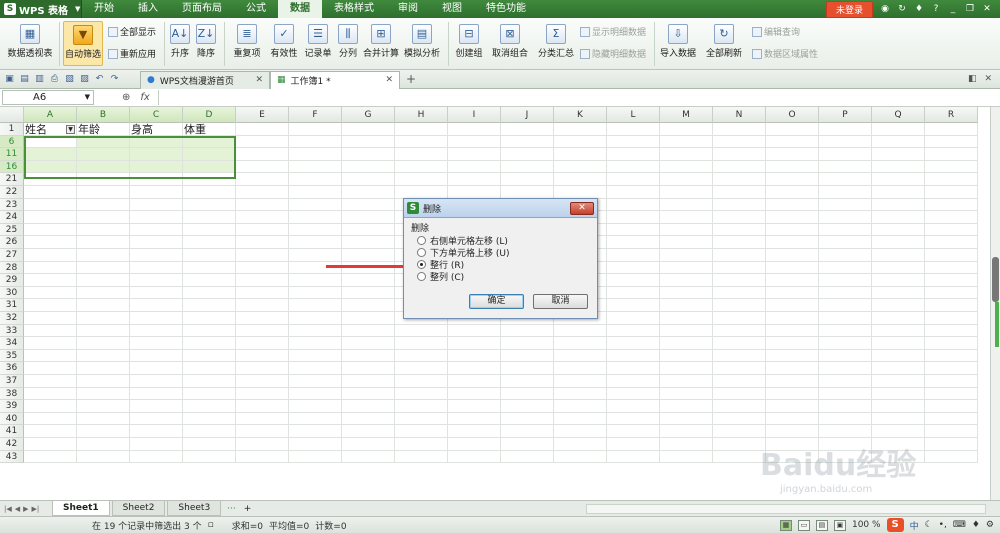  I want to click on select-all-corner, so click(12, 115).